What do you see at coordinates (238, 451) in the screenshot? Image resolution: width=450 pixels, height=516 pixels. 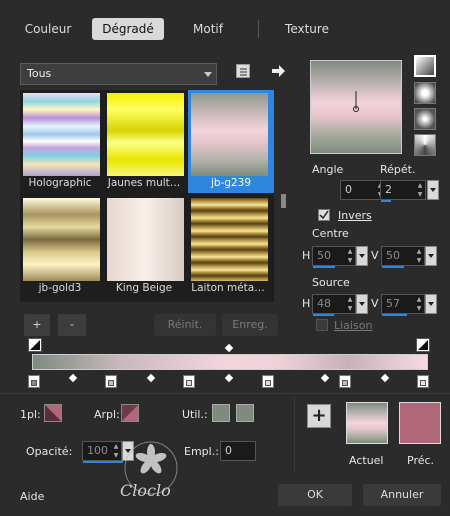 I see `empl-input: 0` at bounding box center [238, 451].